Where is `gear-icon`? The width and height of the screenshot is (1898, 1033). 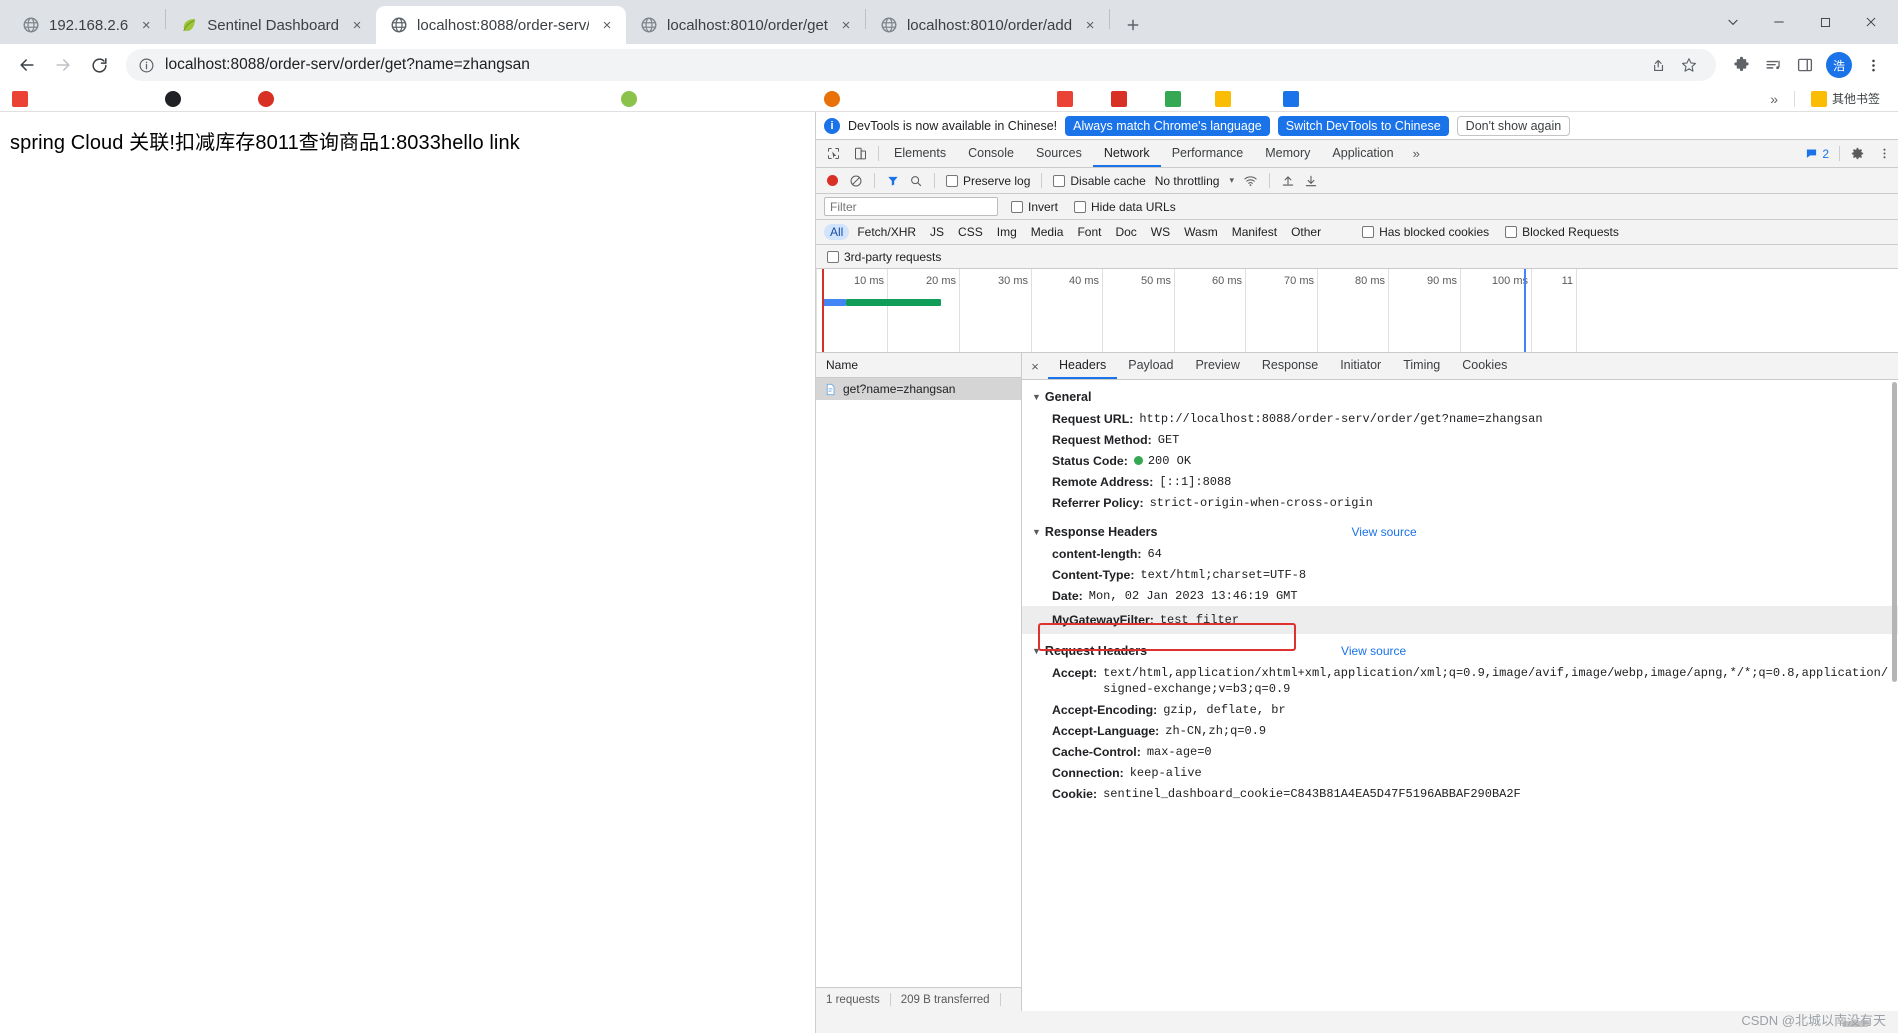 gear-icon is located at coordinates (1857, 153).